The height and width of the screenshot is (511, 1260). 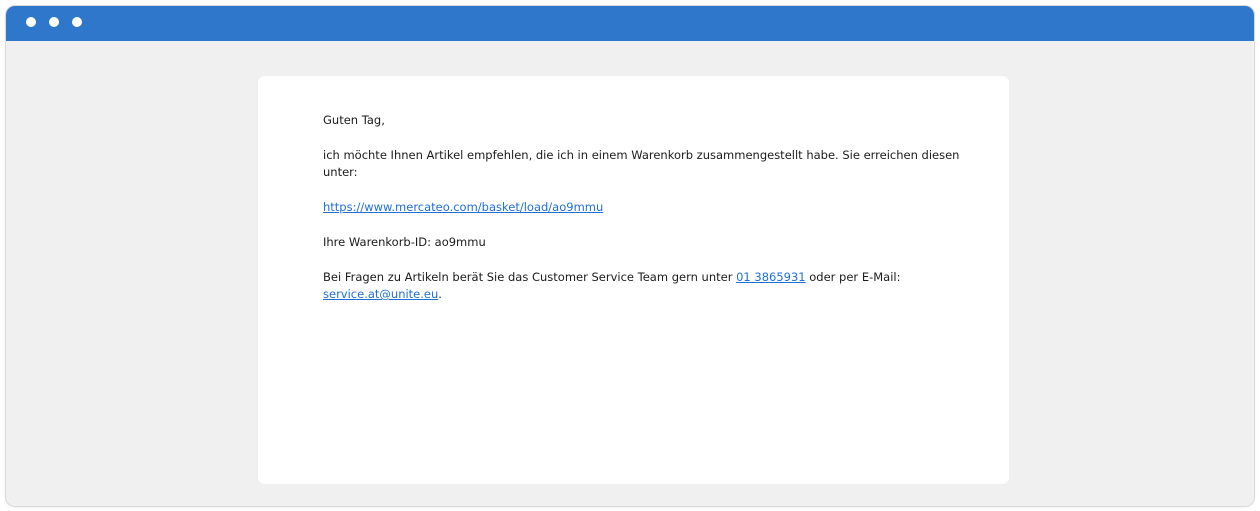 What do you see at coordinates (354, 120) in the screenshot?
I see `greeting-text: Guten Tag,` at bounding box center [354, 120].